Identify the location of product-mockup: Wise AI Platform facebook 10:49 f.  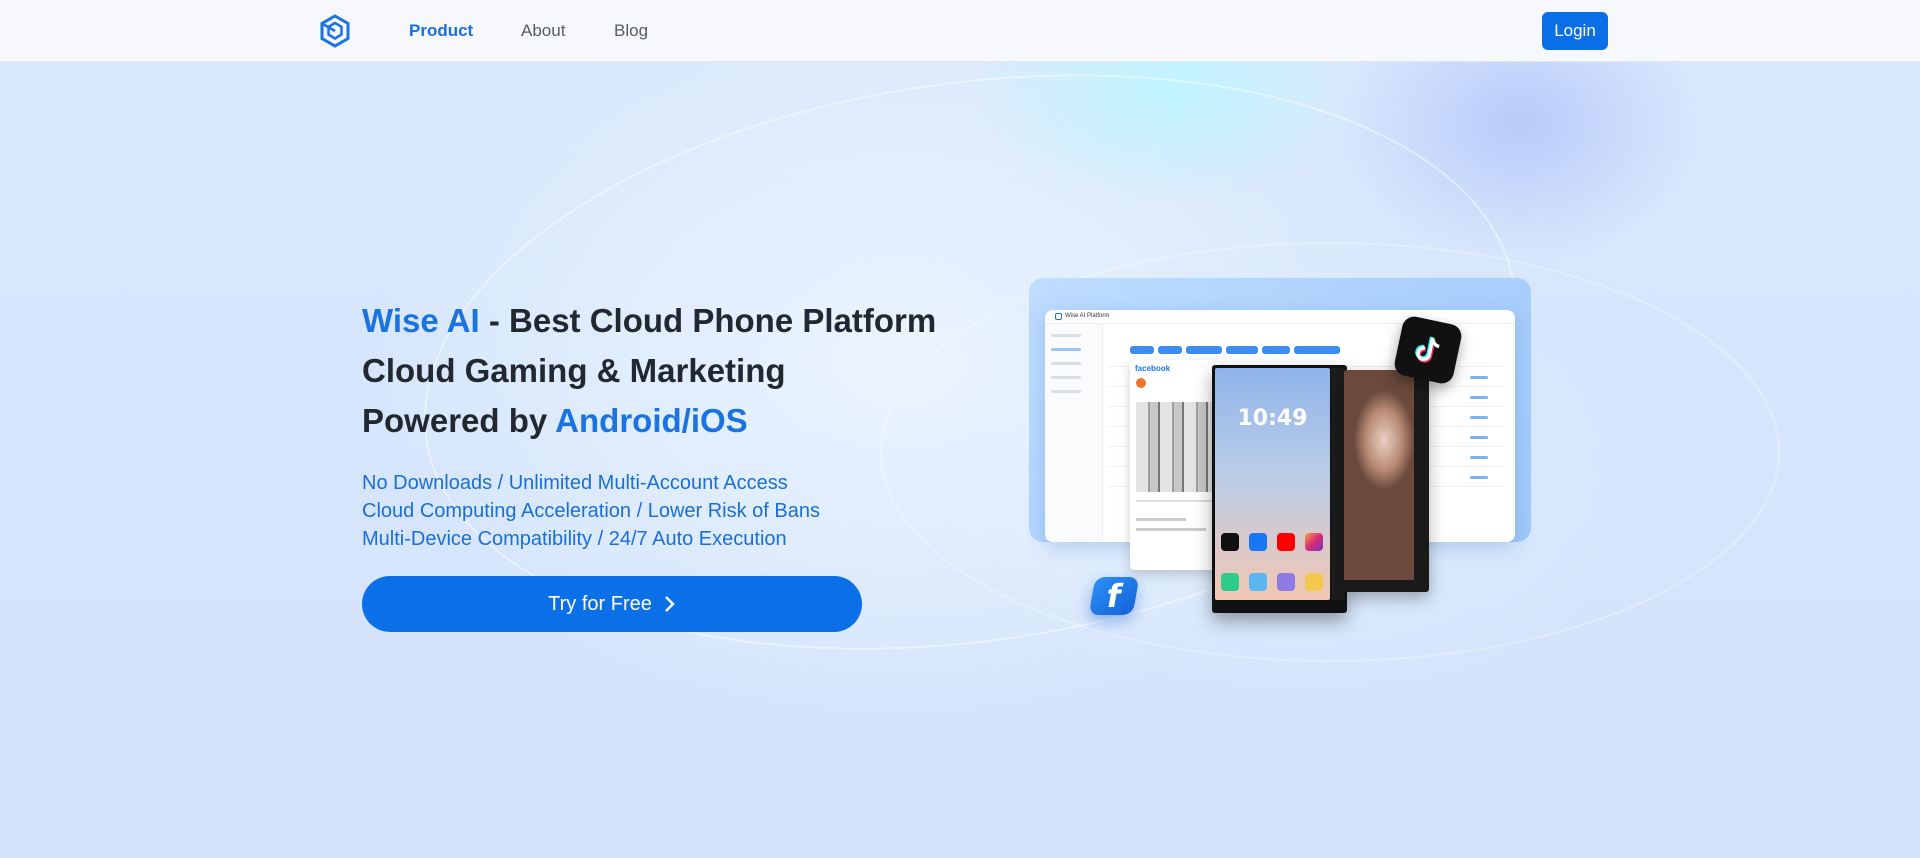
(1280, 445).